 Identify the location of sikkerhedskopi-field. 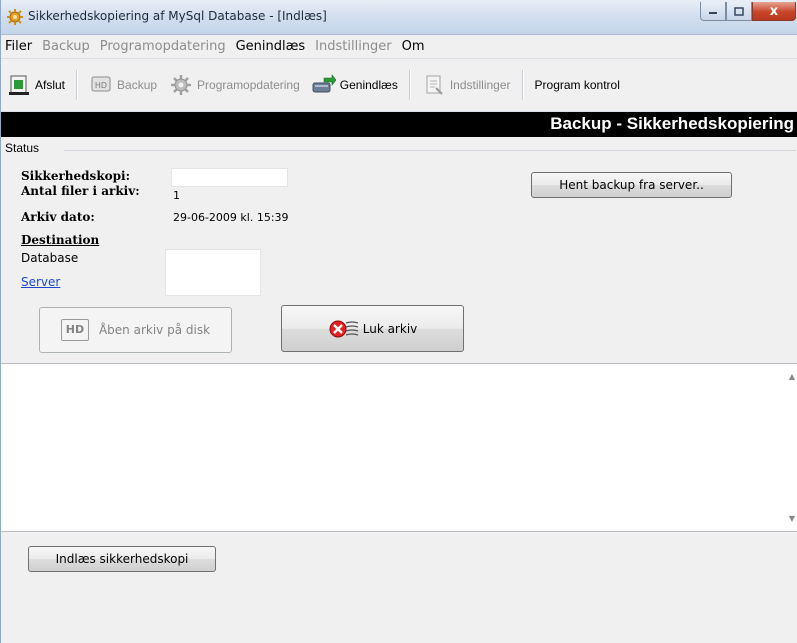
(229, 177).